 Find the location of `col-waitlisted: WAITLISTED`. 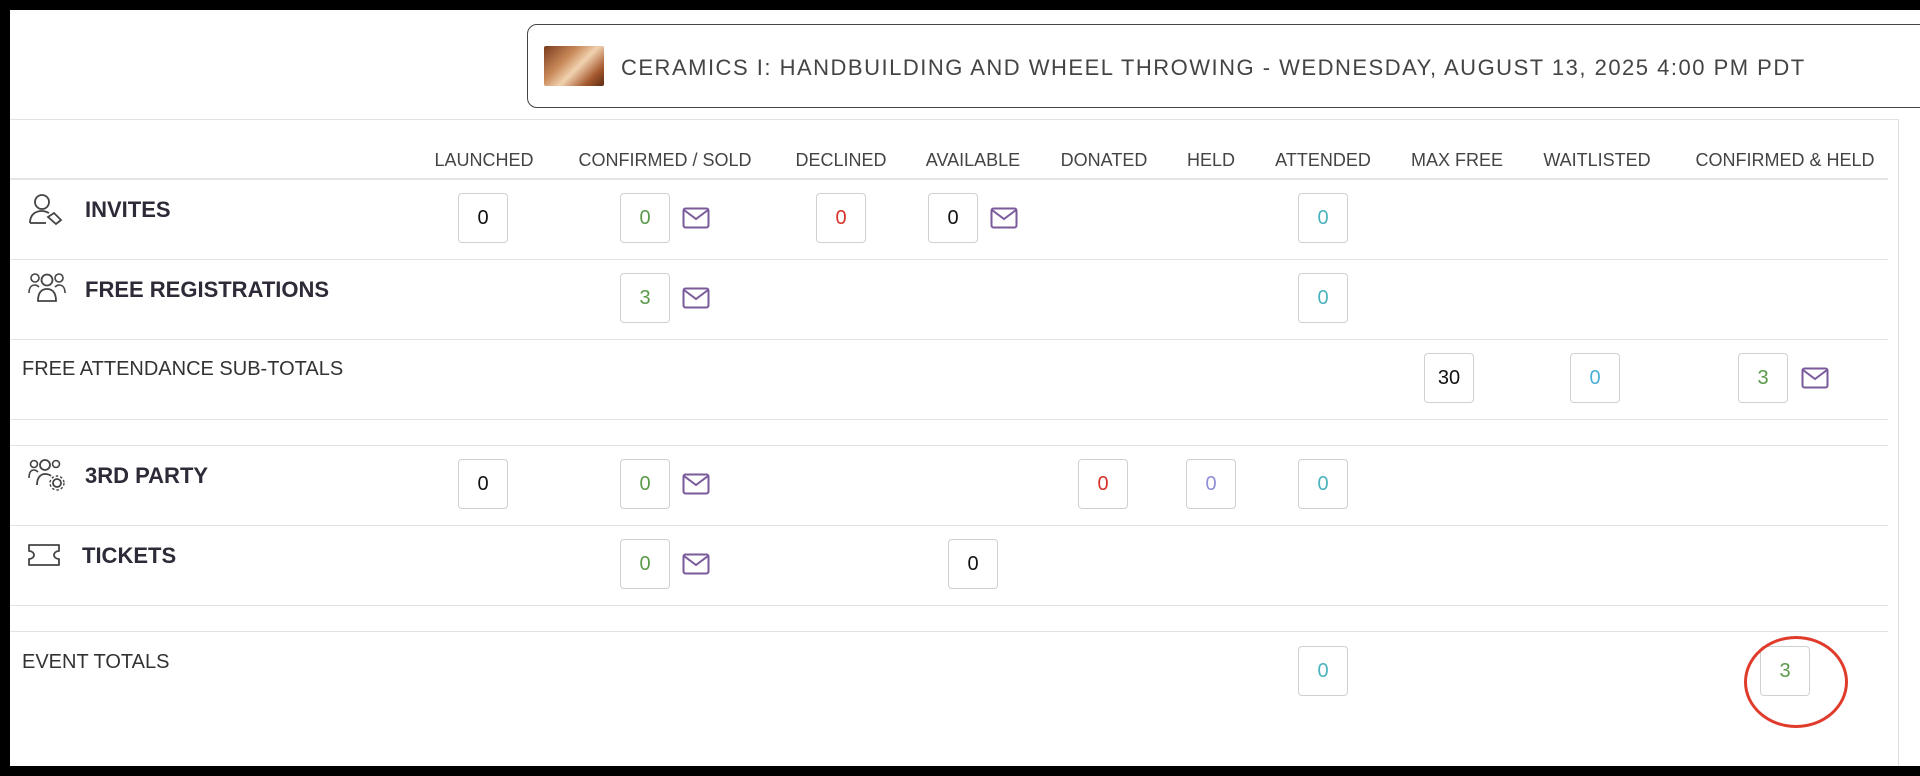

col-waitlisted: WAITLISTED is located at coordinates (1597, 160).